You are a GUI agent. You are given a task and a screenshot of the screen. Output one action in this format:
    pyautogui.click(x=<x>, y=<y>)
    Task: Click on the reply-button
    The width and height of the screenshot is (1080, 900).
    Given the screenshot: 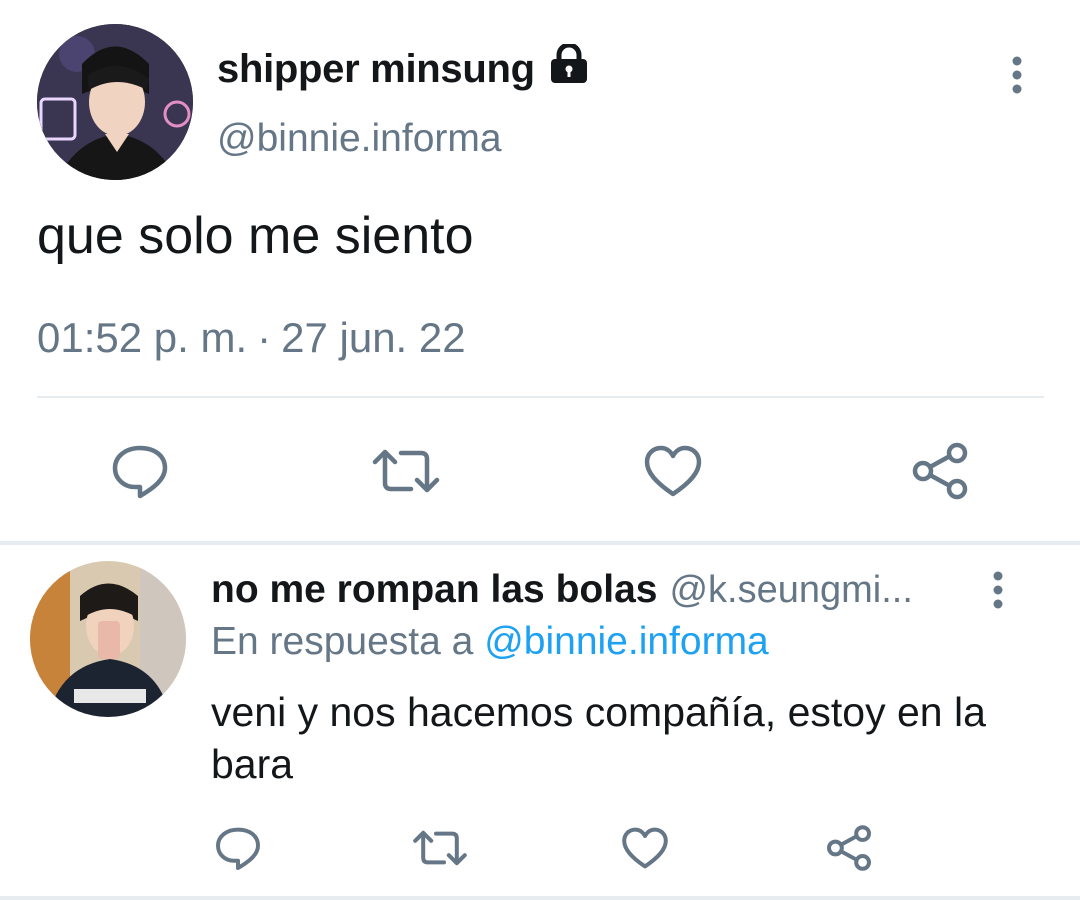 What is the action you would take?
    pyautogui.click(x=140, y=471)
    